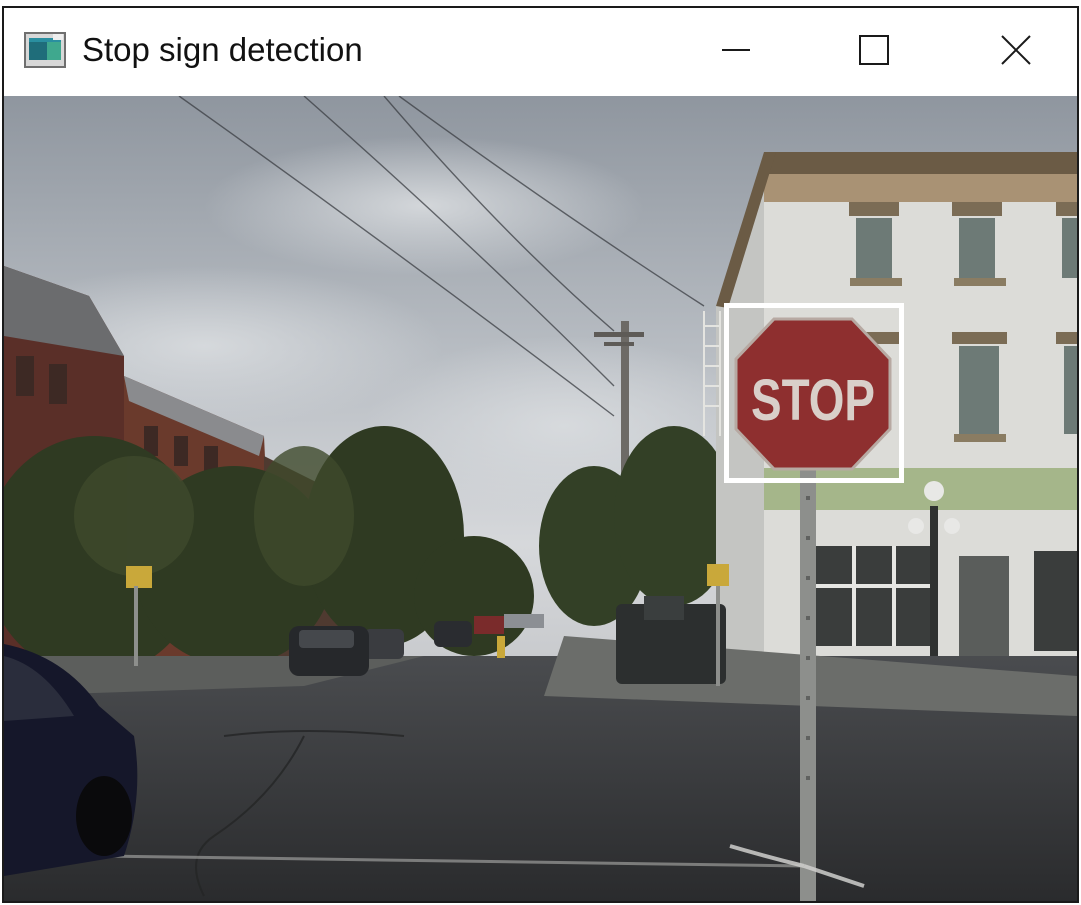 The image size is (1081, 905). I want to click on window-title: Stop sign detection, so click(222, 49).